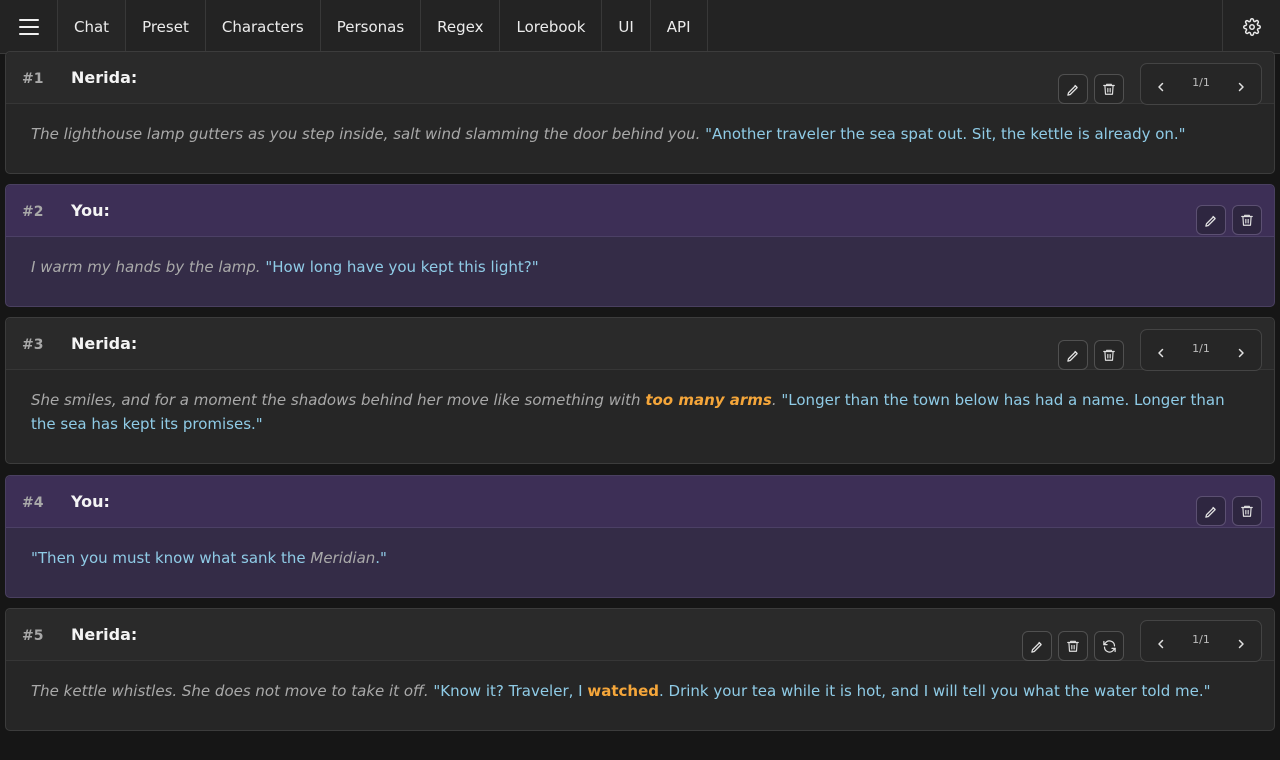 The height and width of the screenshot is (760, 1280). I want to click on dialogue-text: "How long have you kept this light?", so click(402, 267).